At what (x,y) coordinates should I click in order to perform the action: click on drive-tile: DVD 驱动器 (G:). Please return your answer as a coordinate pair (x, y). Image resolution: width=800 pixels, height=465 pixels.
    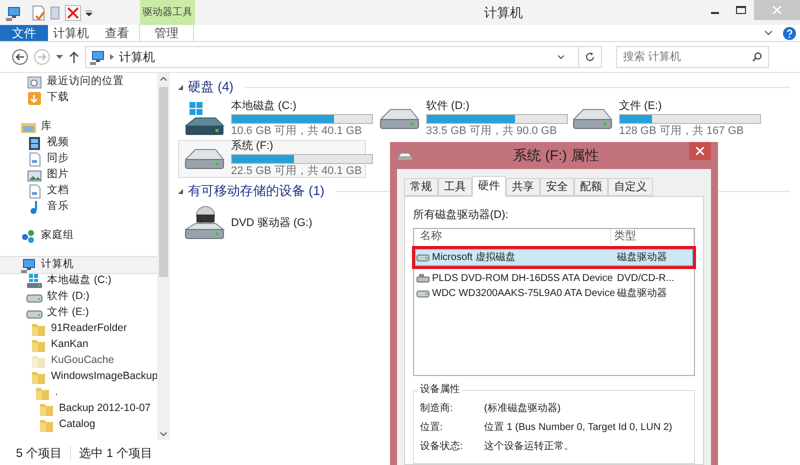
    Looking at the image, I should click on (272, 223).